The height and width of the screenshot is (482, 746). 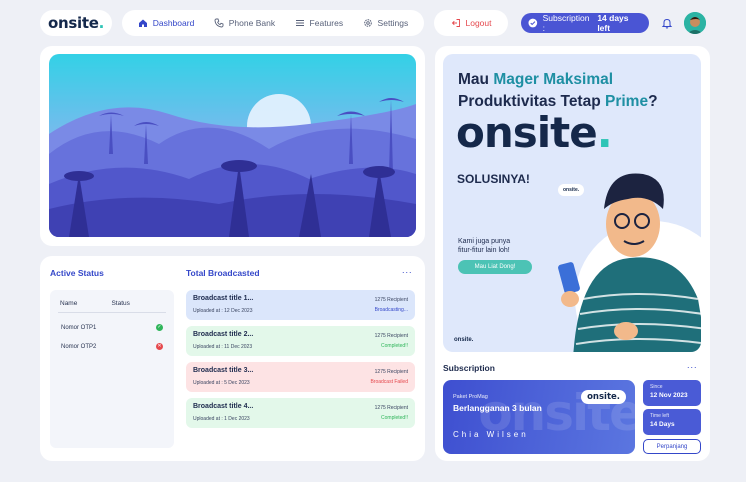 I want to click on since-value: 12 Nov 2023, so click(x=669, y=395).